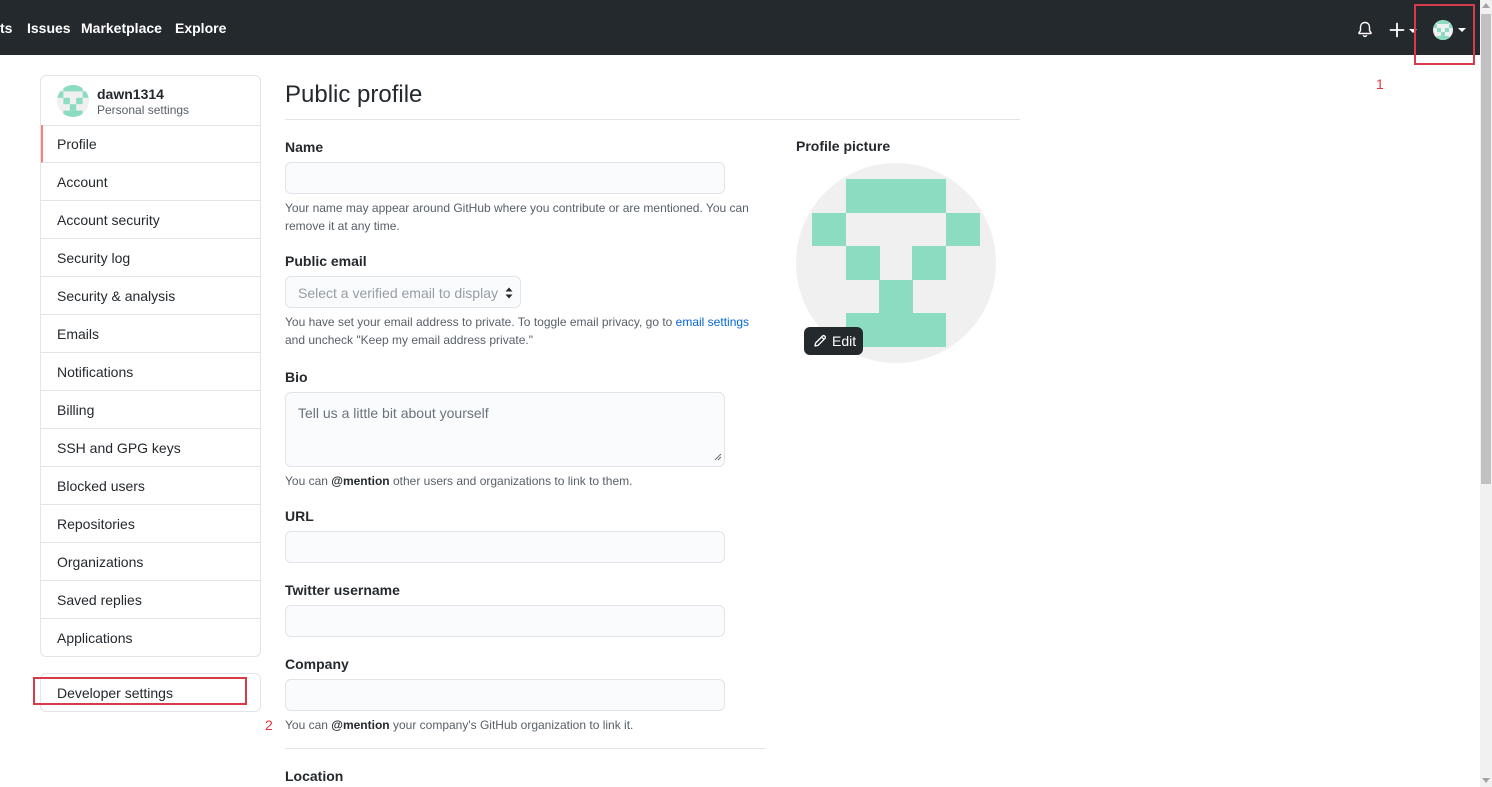 Image resolution: width=1492 pixels, height=787 pixels. I want to click on sidebar-item-security-log: Security log, so click(150, 258).